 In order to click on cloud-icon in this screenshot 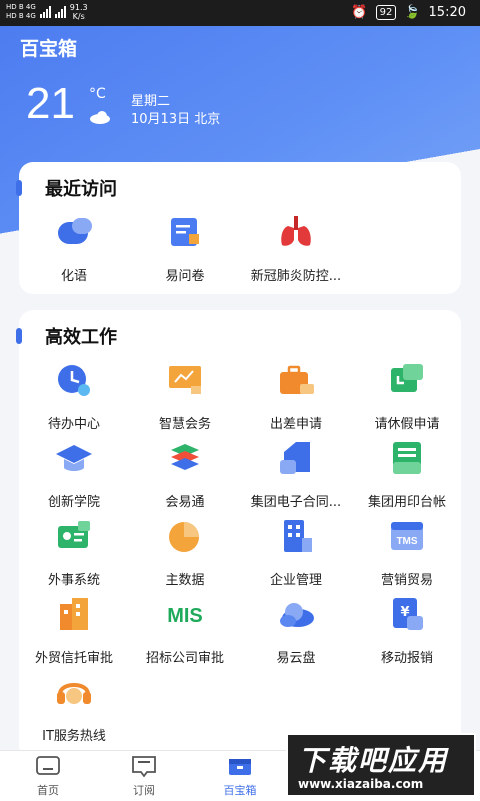, I will do `click(100, 117)`.